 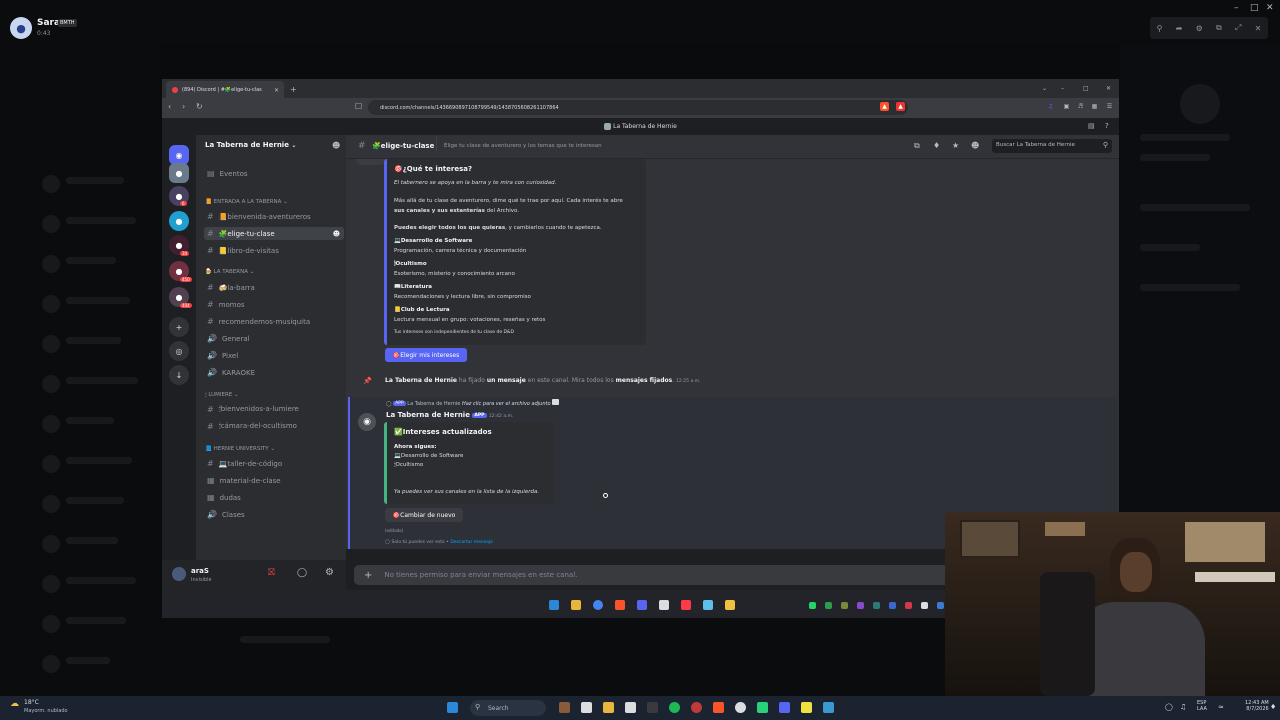 I want to click on tab-close-icon: ✕, so click(x=276, y=90).